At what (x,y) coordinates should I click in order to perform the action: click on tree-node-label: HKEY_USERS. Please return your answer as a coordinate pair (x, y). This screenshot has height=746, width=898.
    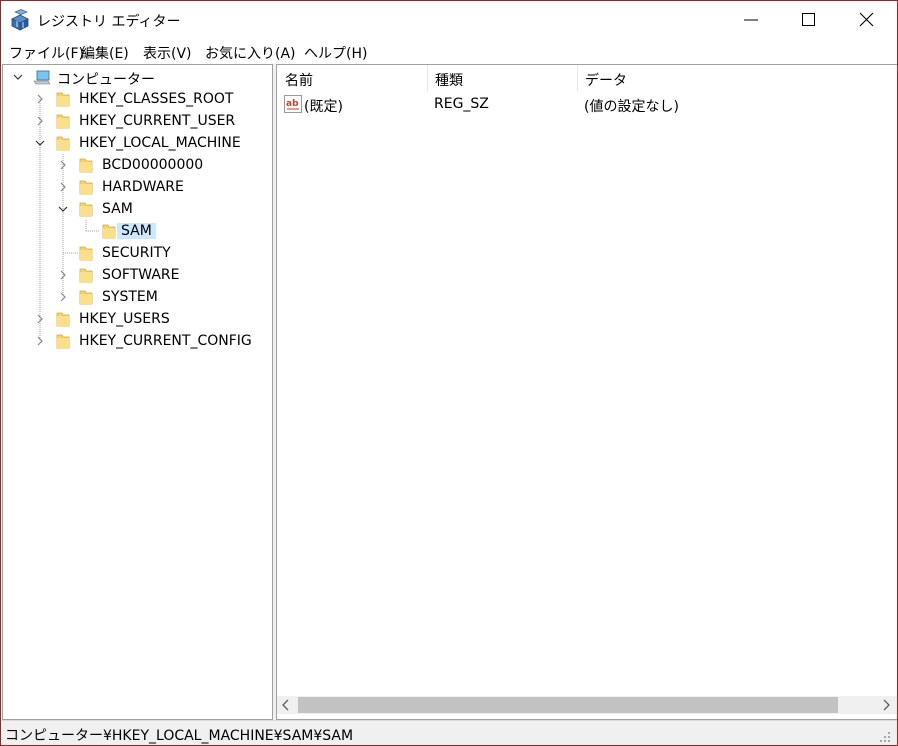
    Looking at the image, I should click on (124, 319).